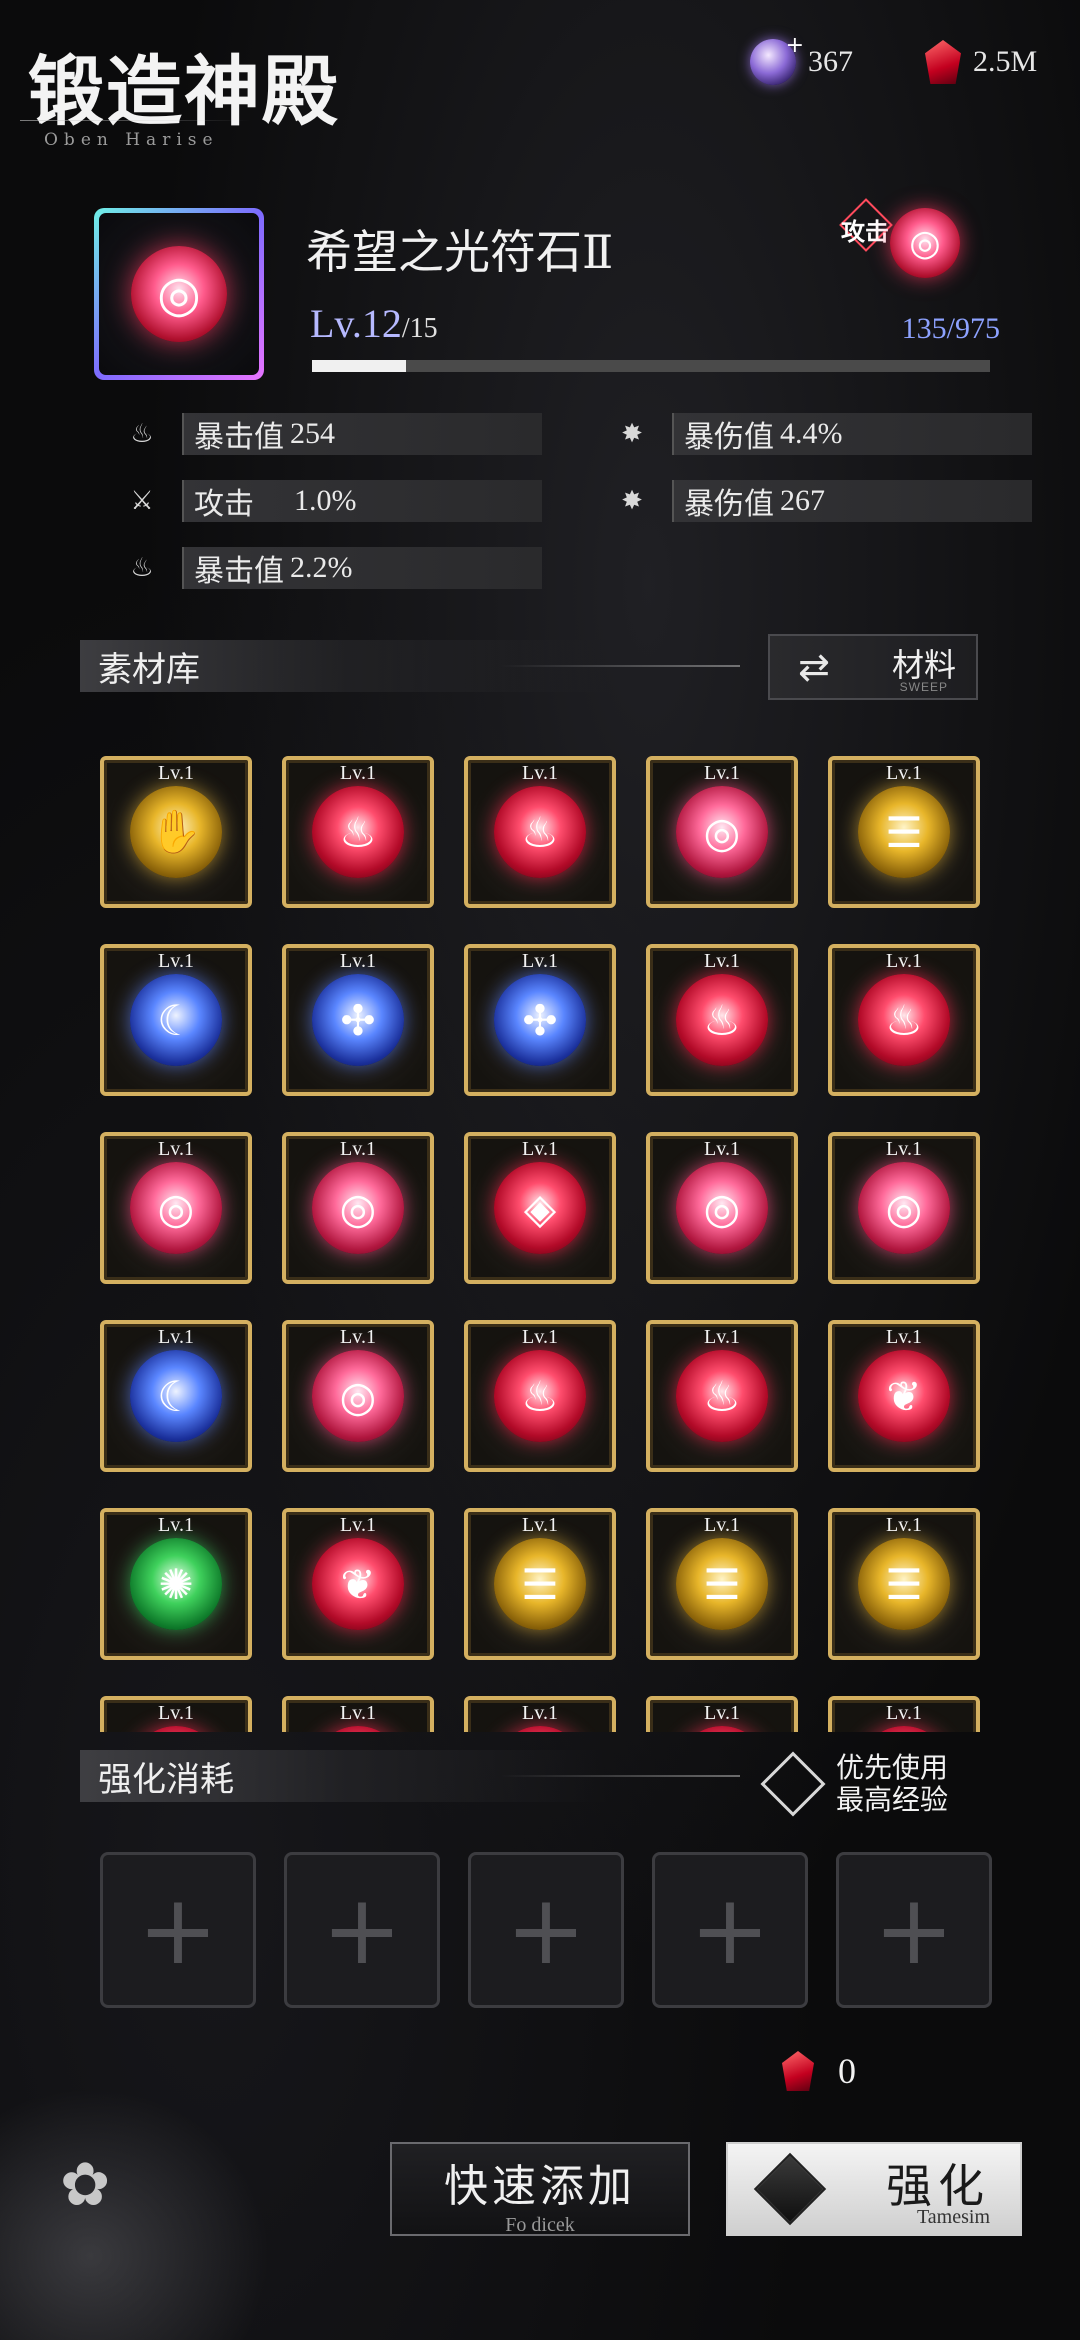 The height and width of the screenshot is (2340, 1080). I want to click on crystal-gem-icon: +, so click(777, 59).